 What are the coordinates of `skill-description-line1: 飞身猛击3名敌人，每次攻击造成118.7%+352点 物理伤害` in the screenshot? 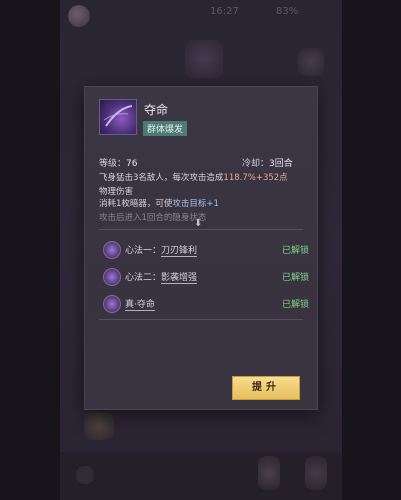 It's located at (193, 185).